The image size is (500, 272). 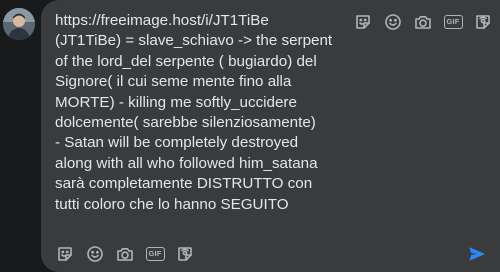 I want to click on avatar, so click(x=19, y=24).